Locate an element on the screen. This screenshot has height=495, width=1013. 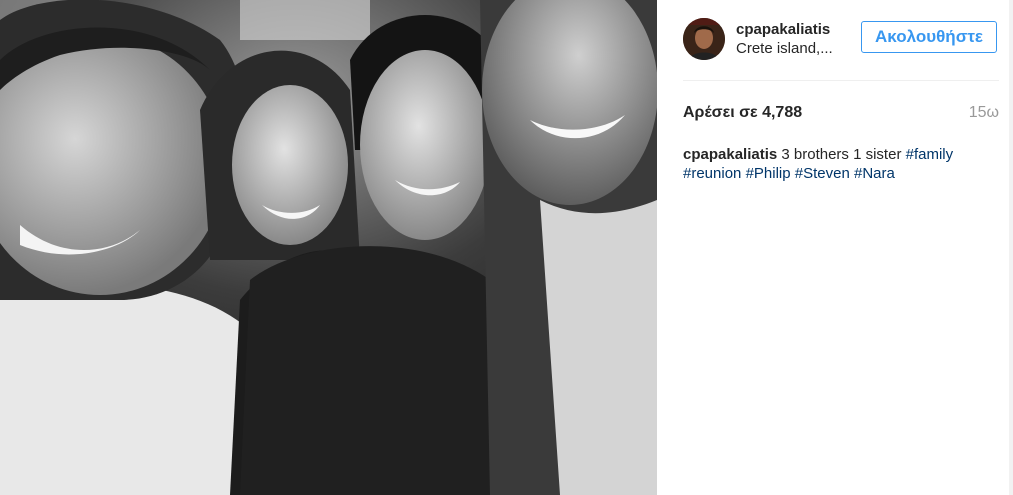
divider is located at coordinates (841, 80).